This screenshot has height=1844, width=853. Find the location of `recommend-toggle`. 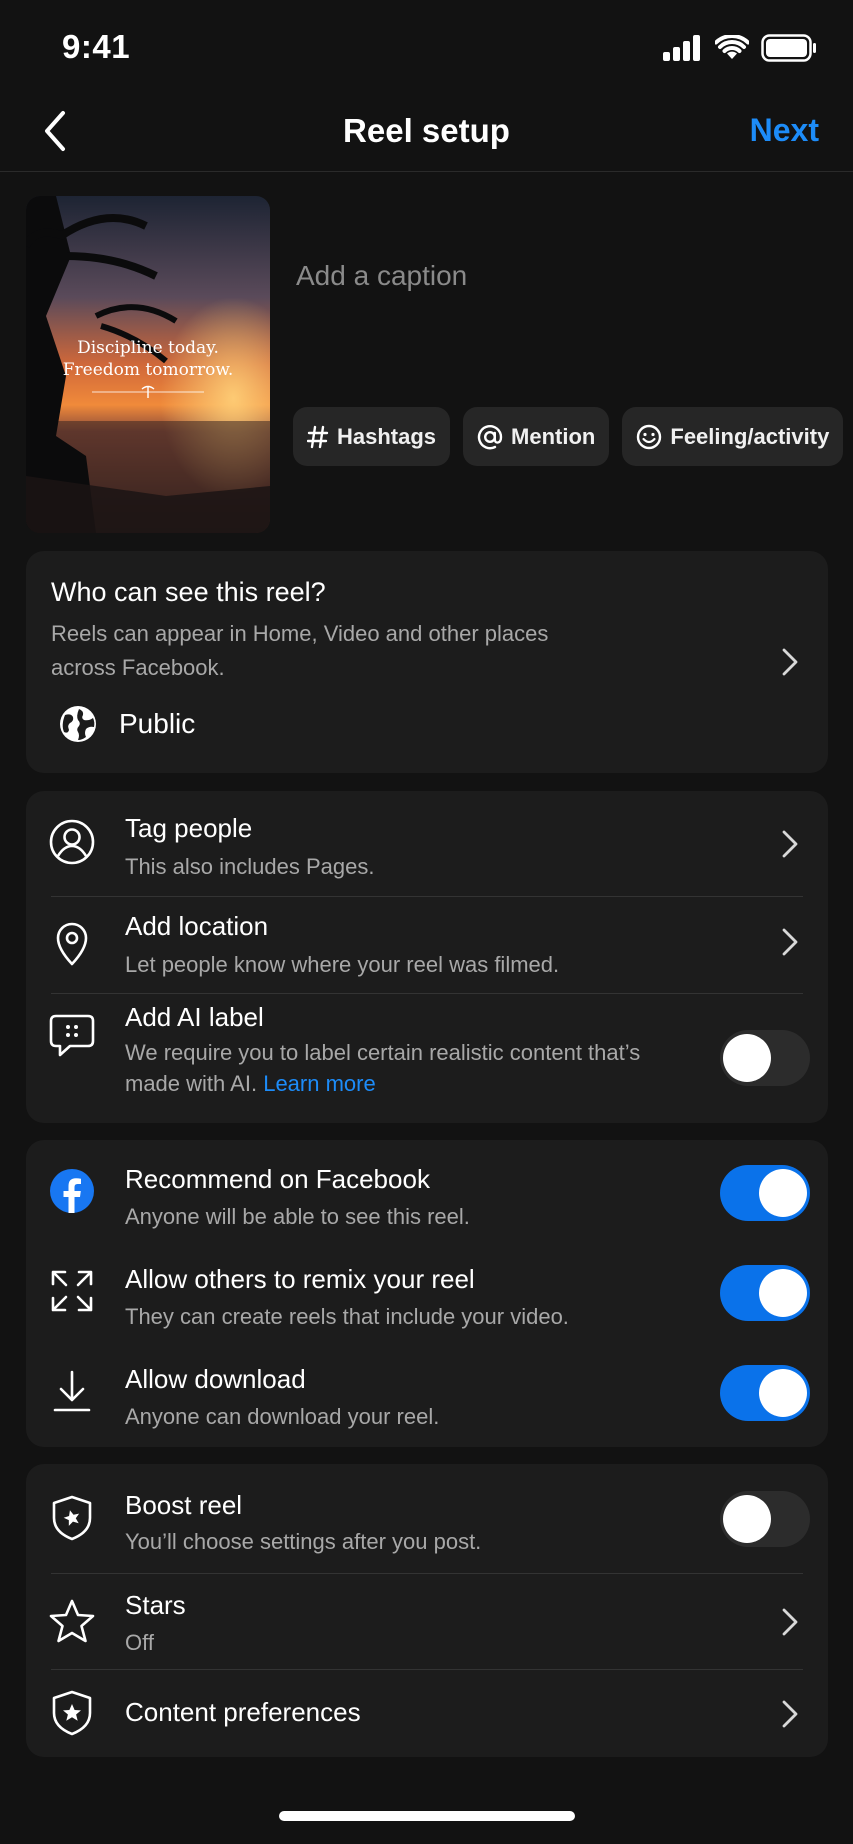

recommend-toggle is located at coordinates (765, 1193).